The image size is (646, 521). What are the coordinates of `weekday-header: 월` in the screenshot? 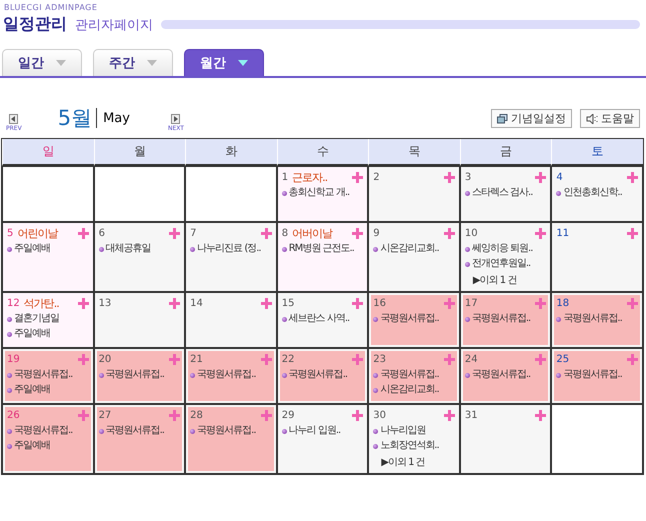 It's located at (140, 152).